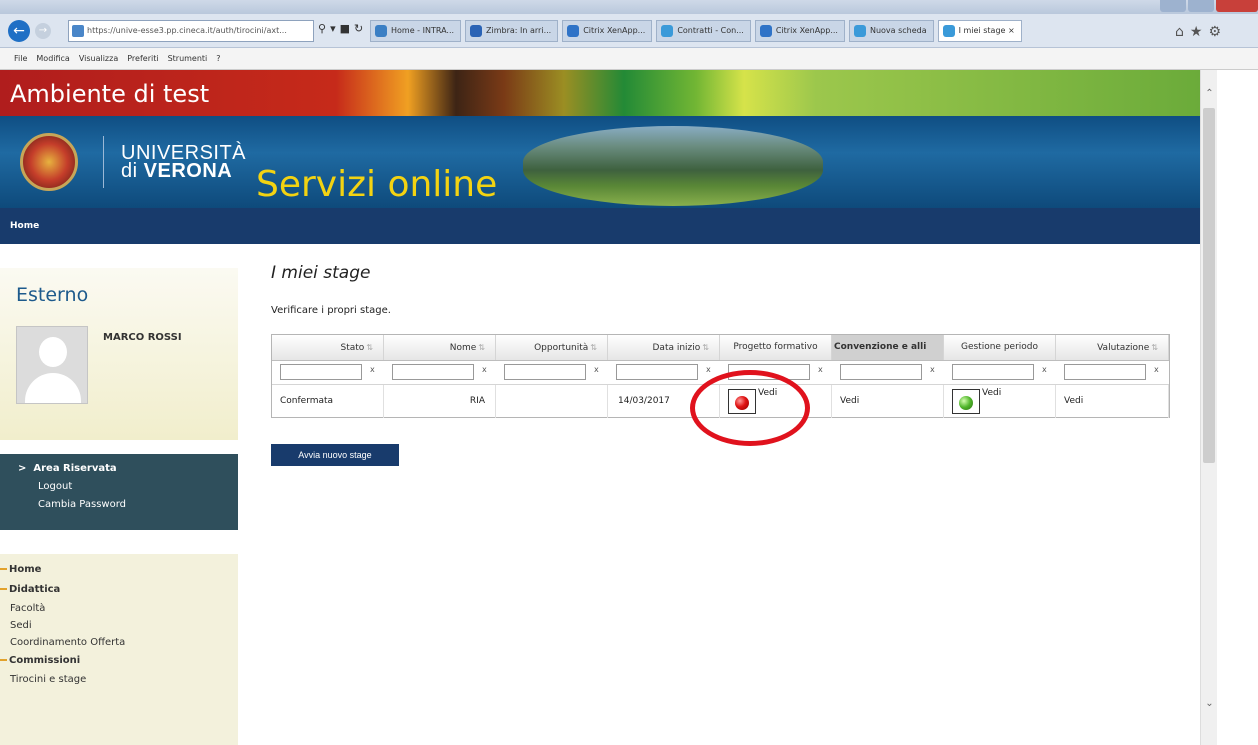 This screenshot has height=745, width=1258. Describe the element at coordinates (321, 372) in the screenshot. I see `filter-input-stato` at that location.